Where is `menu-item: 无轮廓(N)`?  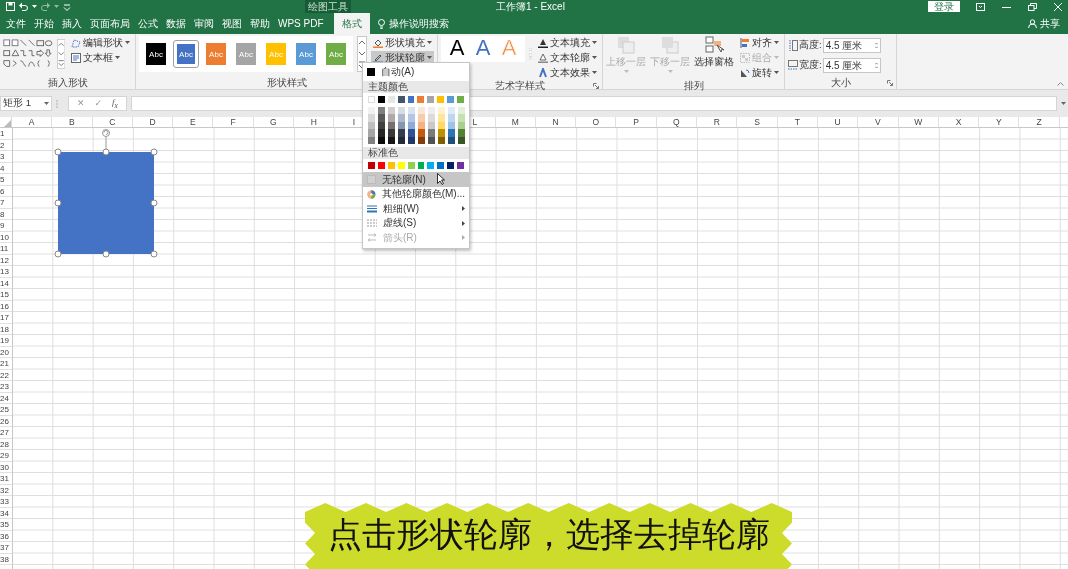 menu-item: 无轮廓(N) is located at coordinates (416, 179).